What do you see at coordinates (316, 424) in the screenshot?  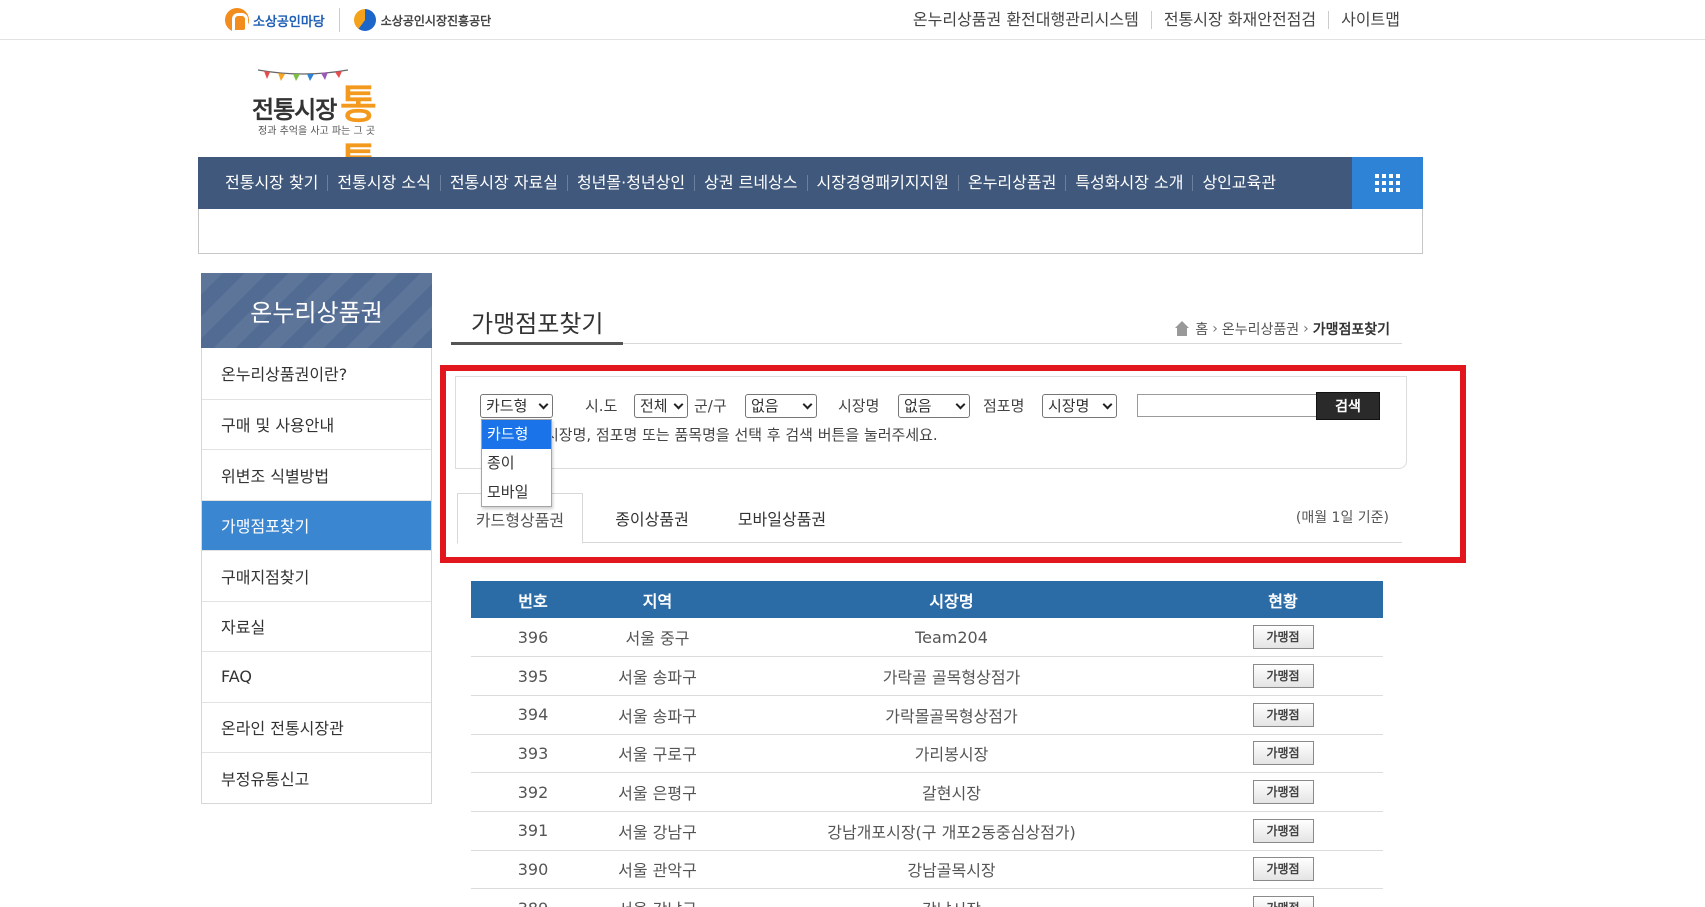 I see `side-nav-item-guide: 구매 및 사용안내` at bounding box center [316, 424].